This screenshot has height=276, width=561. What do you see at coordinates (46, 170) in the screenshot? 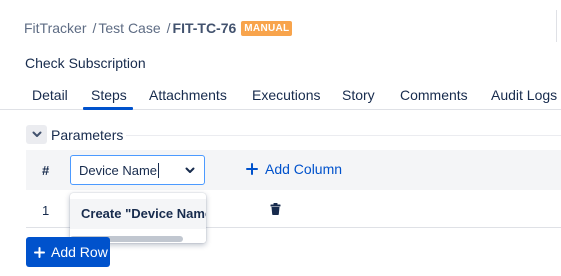
I see `index-column-header: #` at bounding box center [46, 170].